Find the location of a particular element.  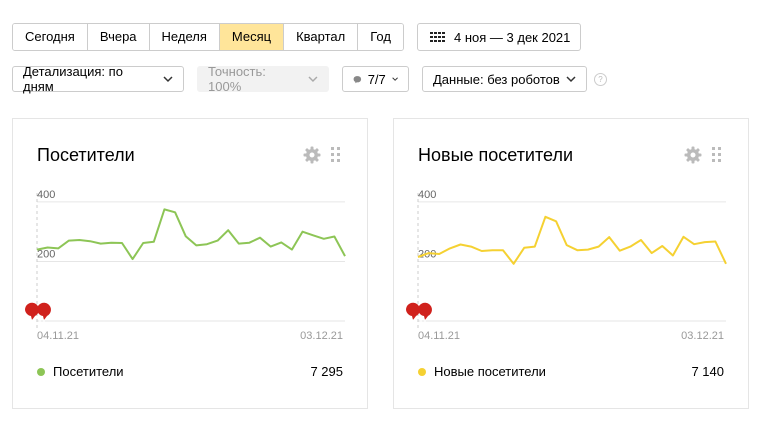

legend-item: Посетители is located at coordinates (80, 371).